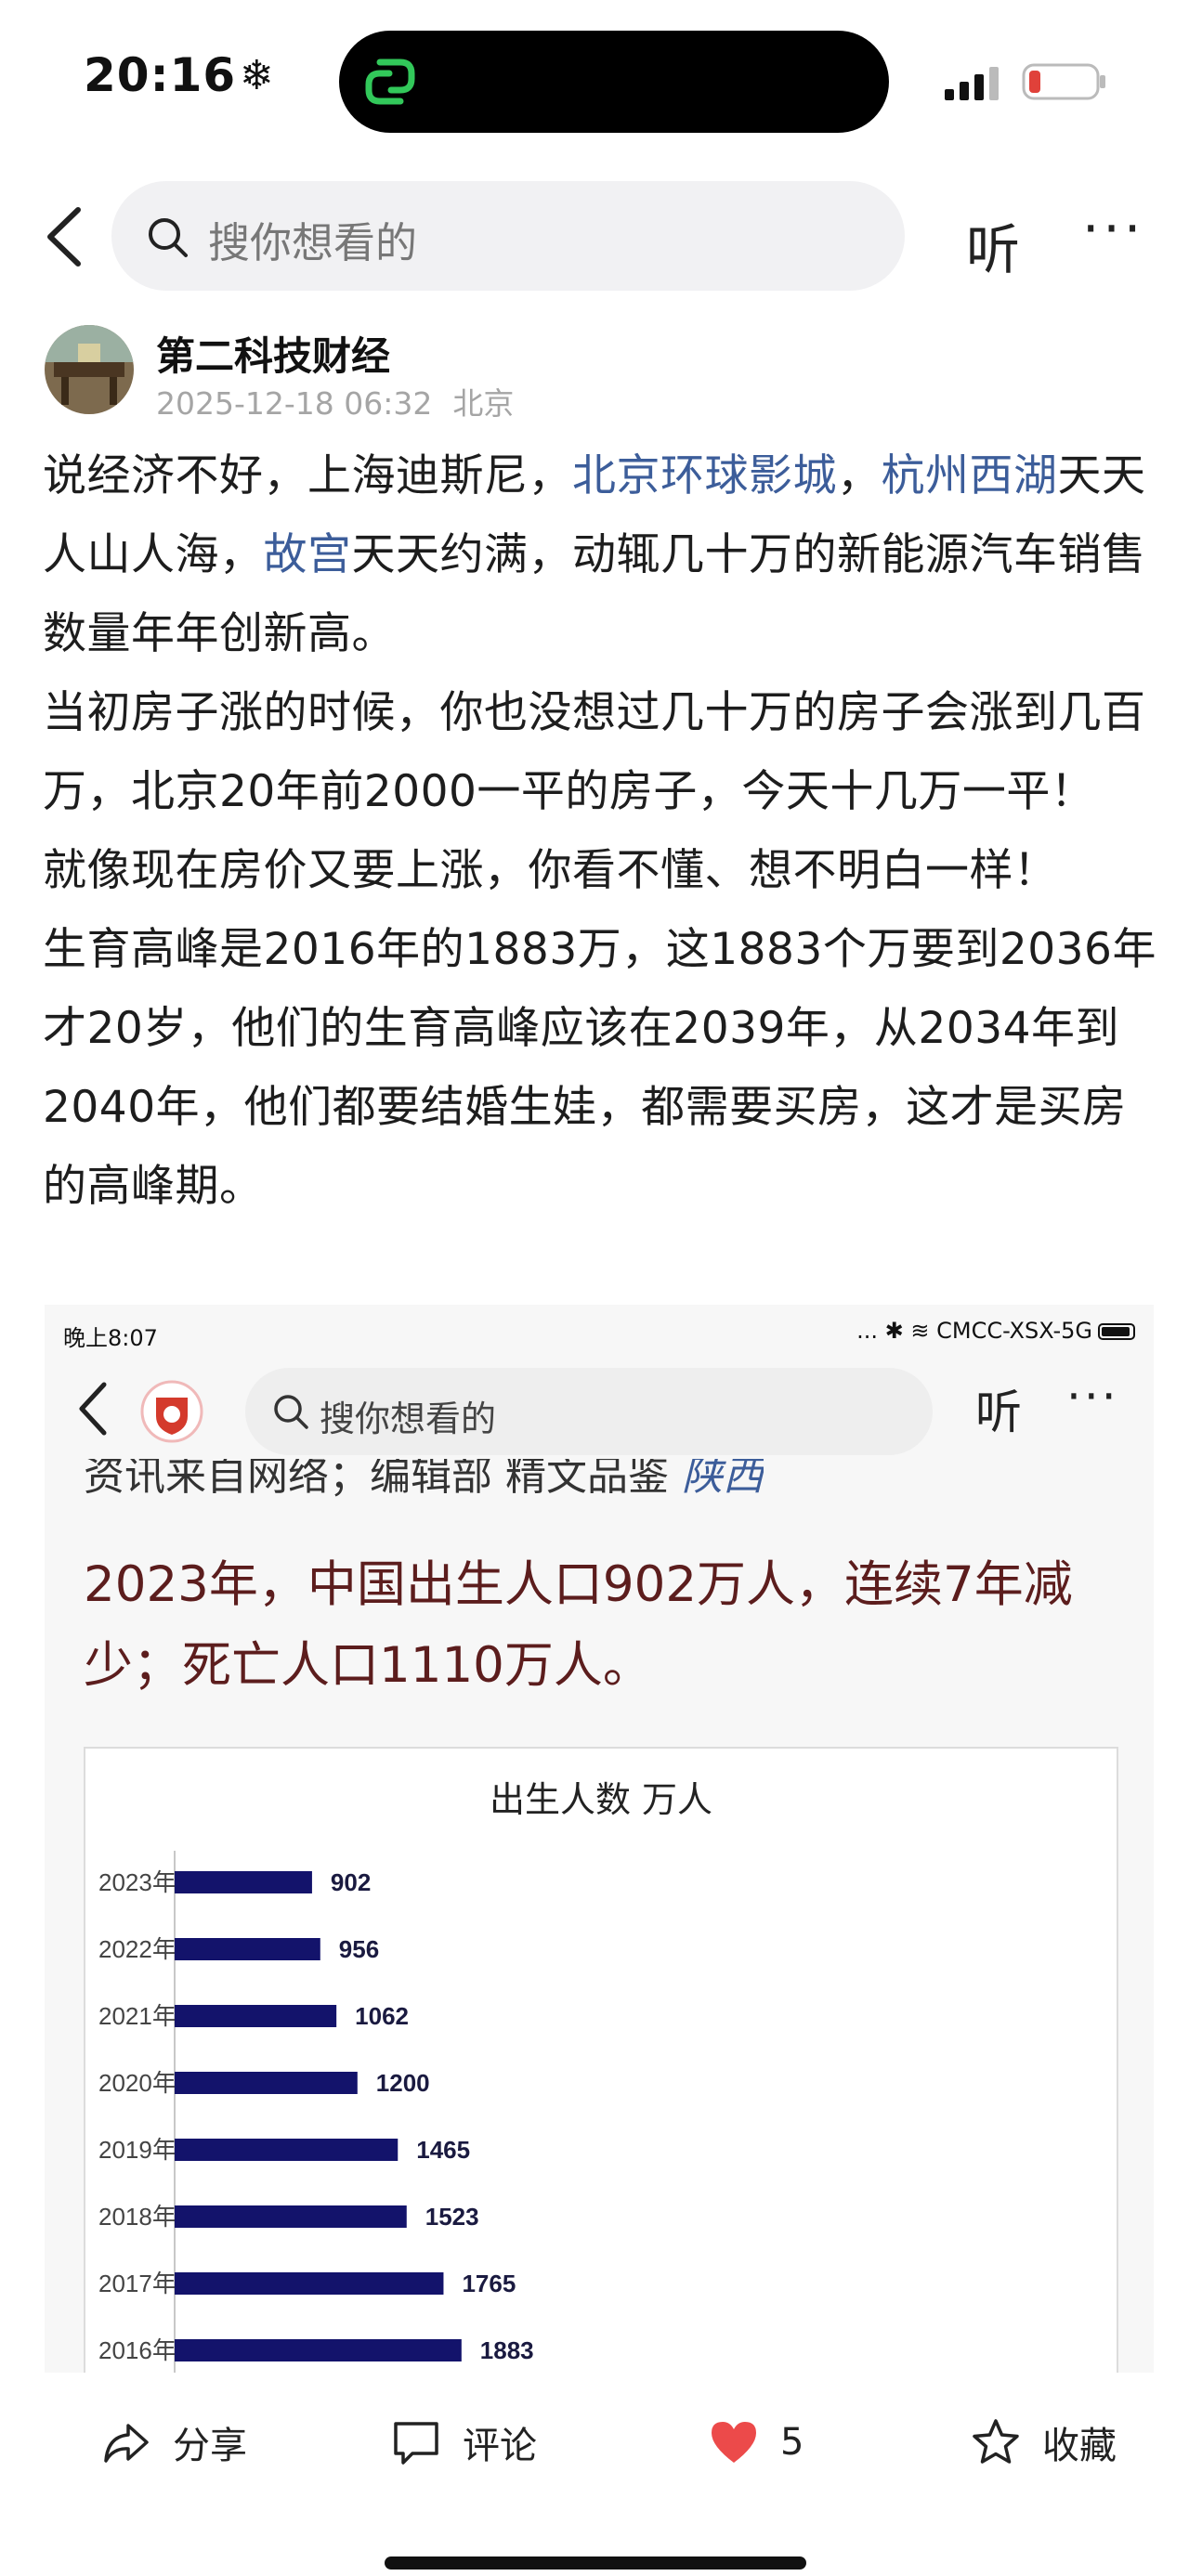 The width and height of the screenshot is (1189, 2576). What do you see at coordinates (1092, 1397) in the screenshot?
I see `embedded-more-icon: ···` at bounding box center [1092, 1397].